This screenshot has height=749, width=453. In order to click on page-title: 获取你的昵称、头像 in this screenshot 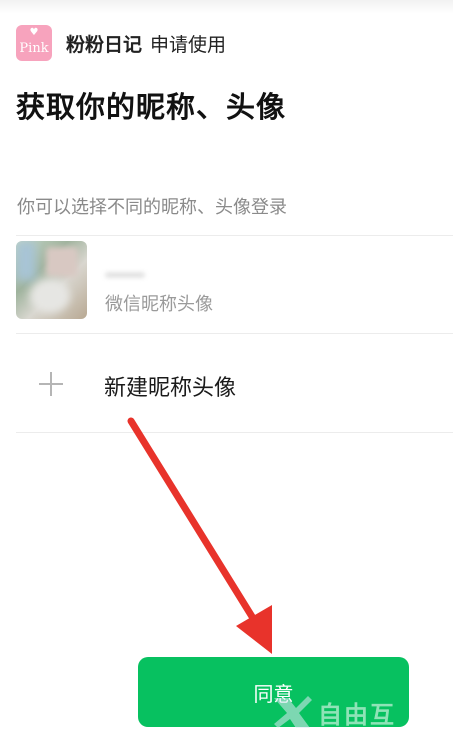, I will do `click(151, 107)`.